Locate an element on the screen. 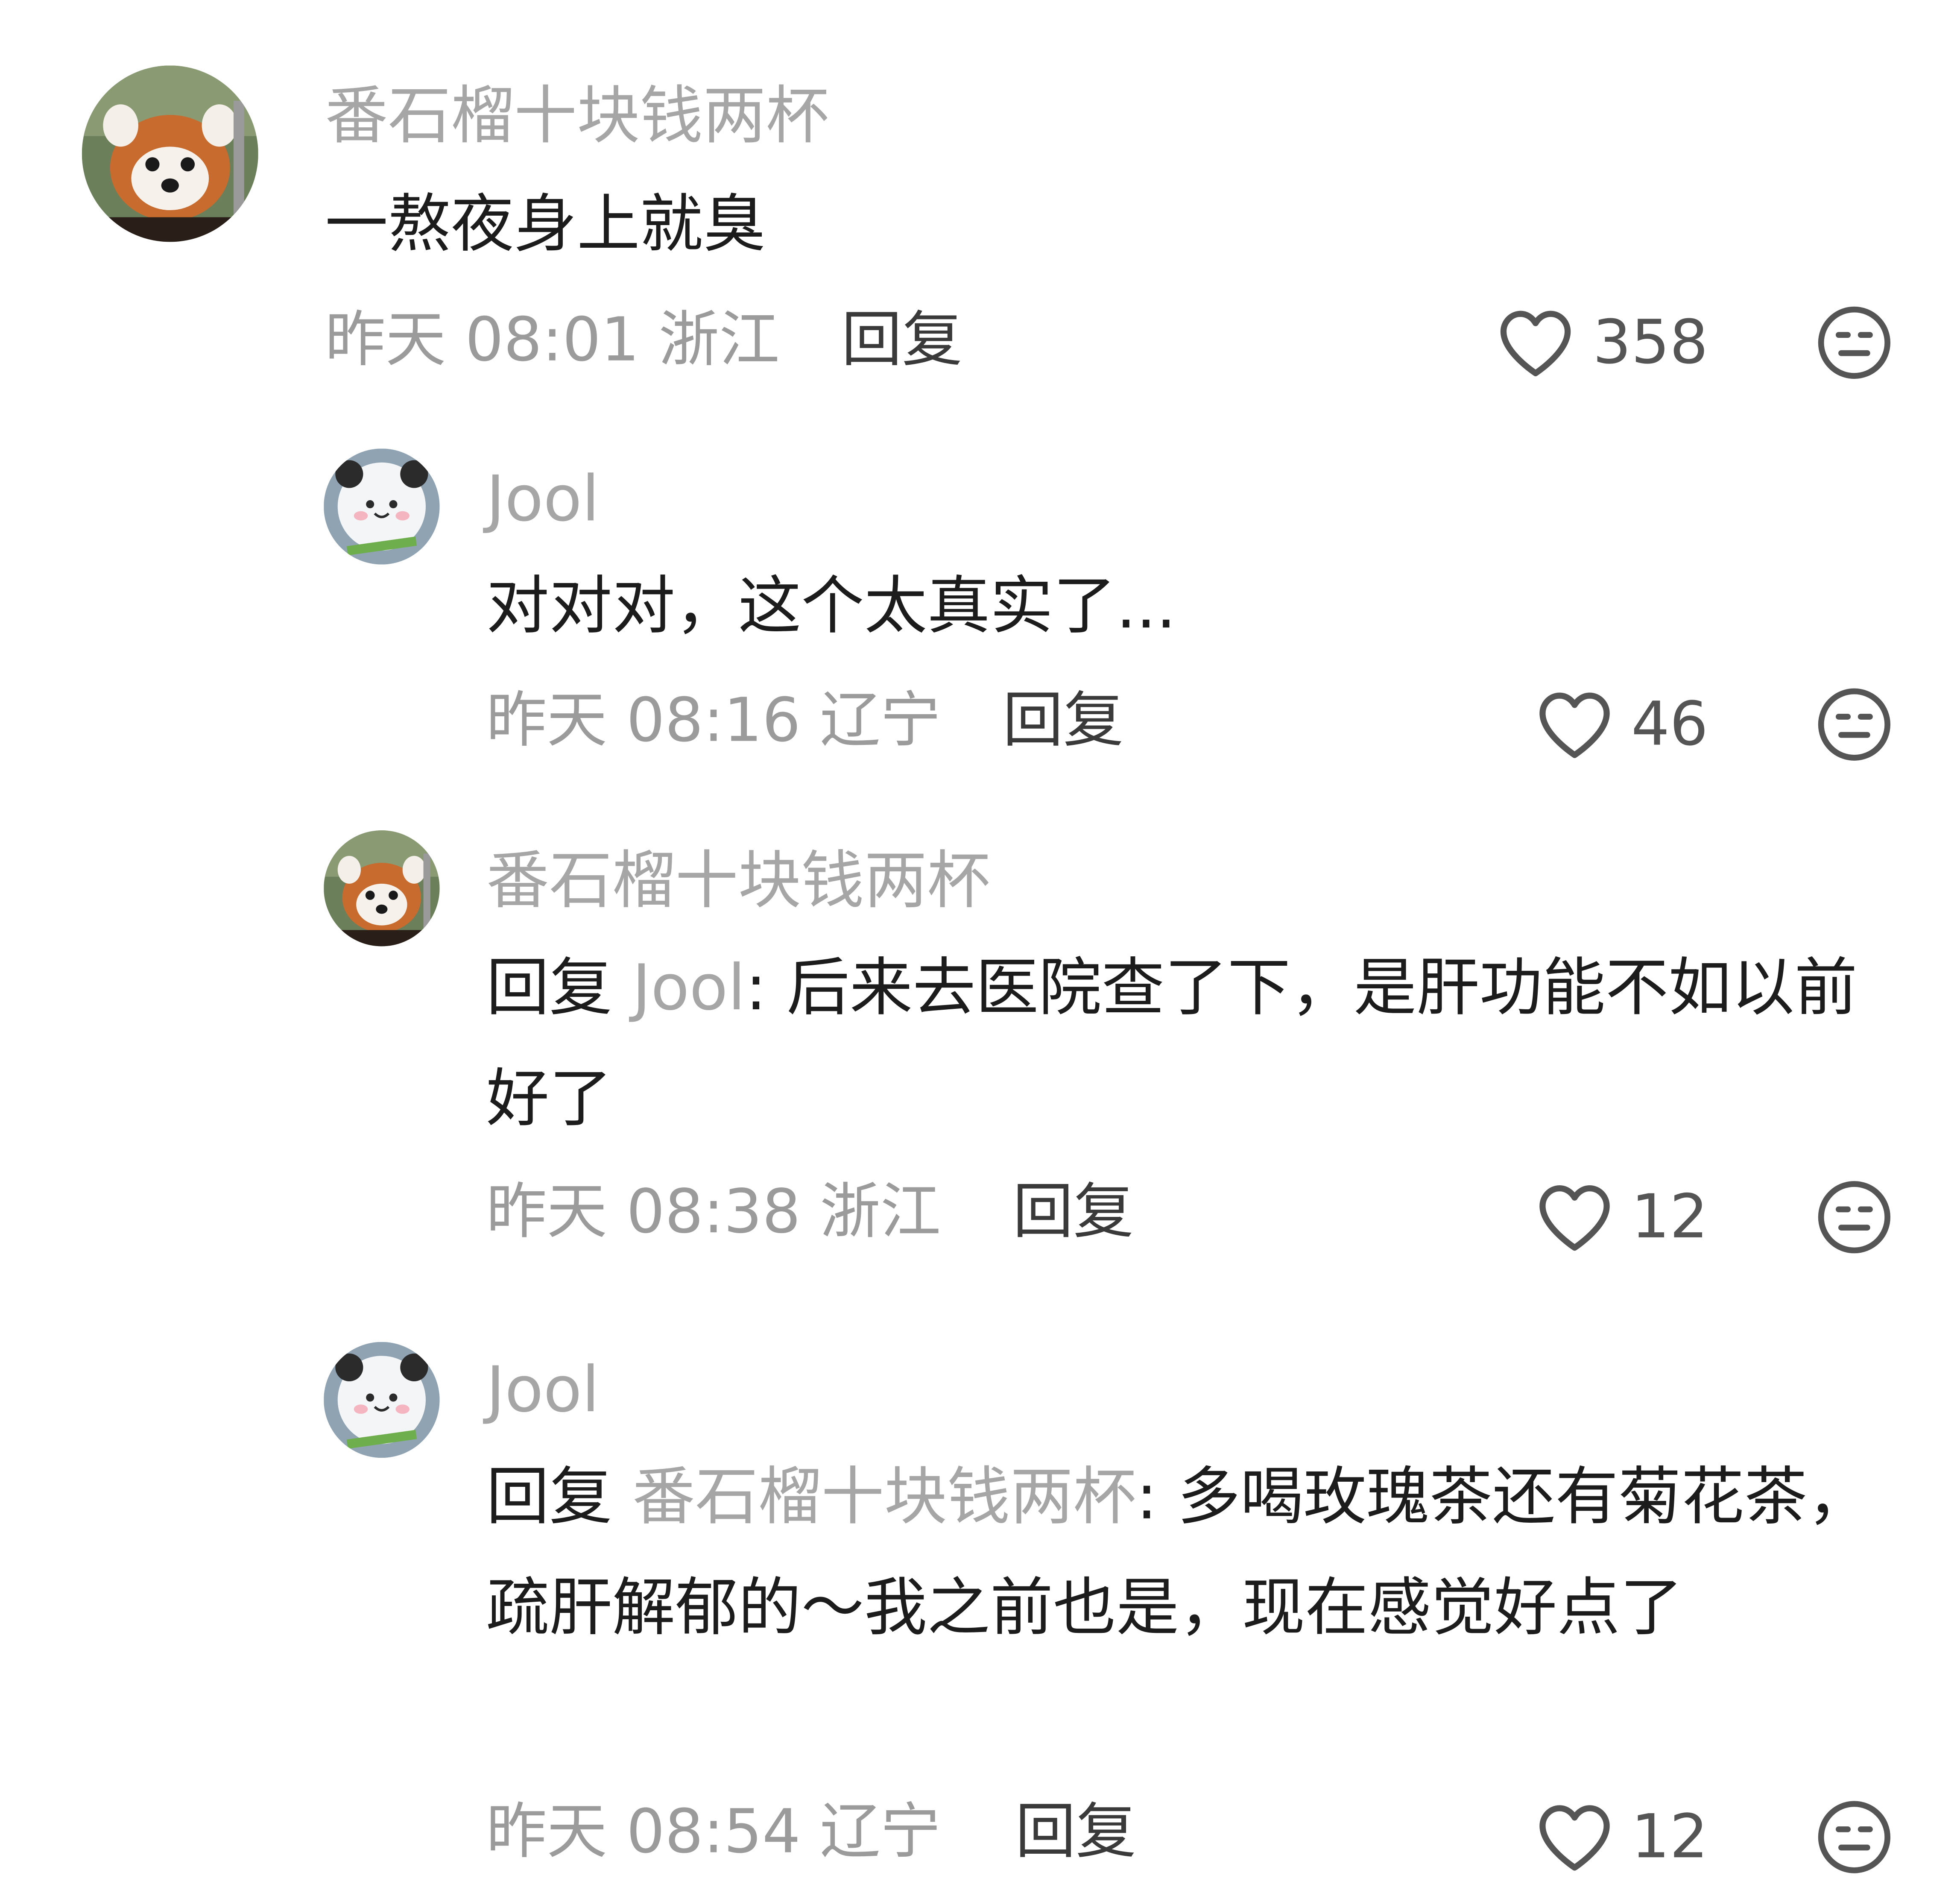 This screenshot has width=1960, height=1899. comment-meta: 昨天 08:54 辽宁 is located at coordinates (713, 1831).